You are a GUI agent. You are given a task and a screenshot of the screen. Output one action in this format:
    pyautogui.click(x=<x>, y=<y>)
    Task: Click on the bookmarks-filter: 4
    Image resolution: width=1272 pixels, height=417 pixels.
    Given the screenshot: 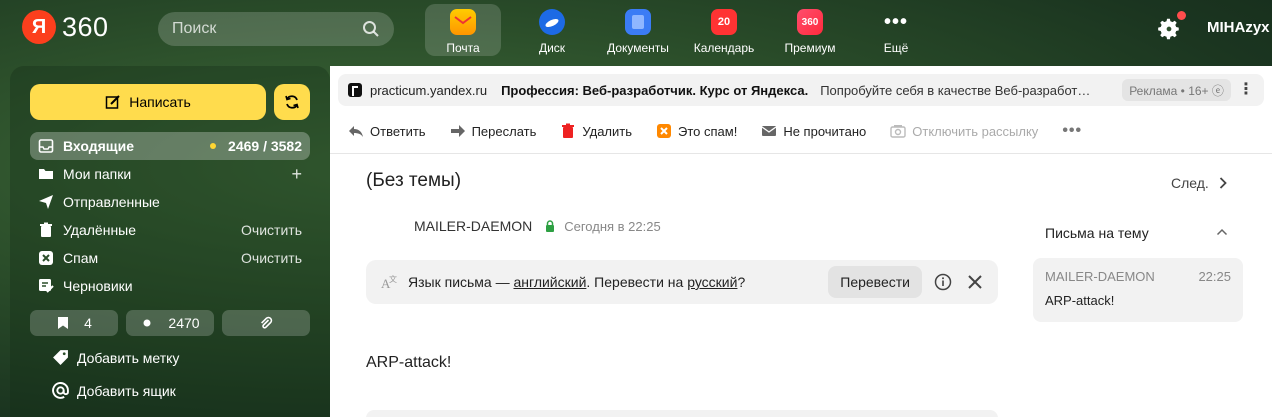 What is the action you would take?
    pyautogui.click(x=74, y=323)
    